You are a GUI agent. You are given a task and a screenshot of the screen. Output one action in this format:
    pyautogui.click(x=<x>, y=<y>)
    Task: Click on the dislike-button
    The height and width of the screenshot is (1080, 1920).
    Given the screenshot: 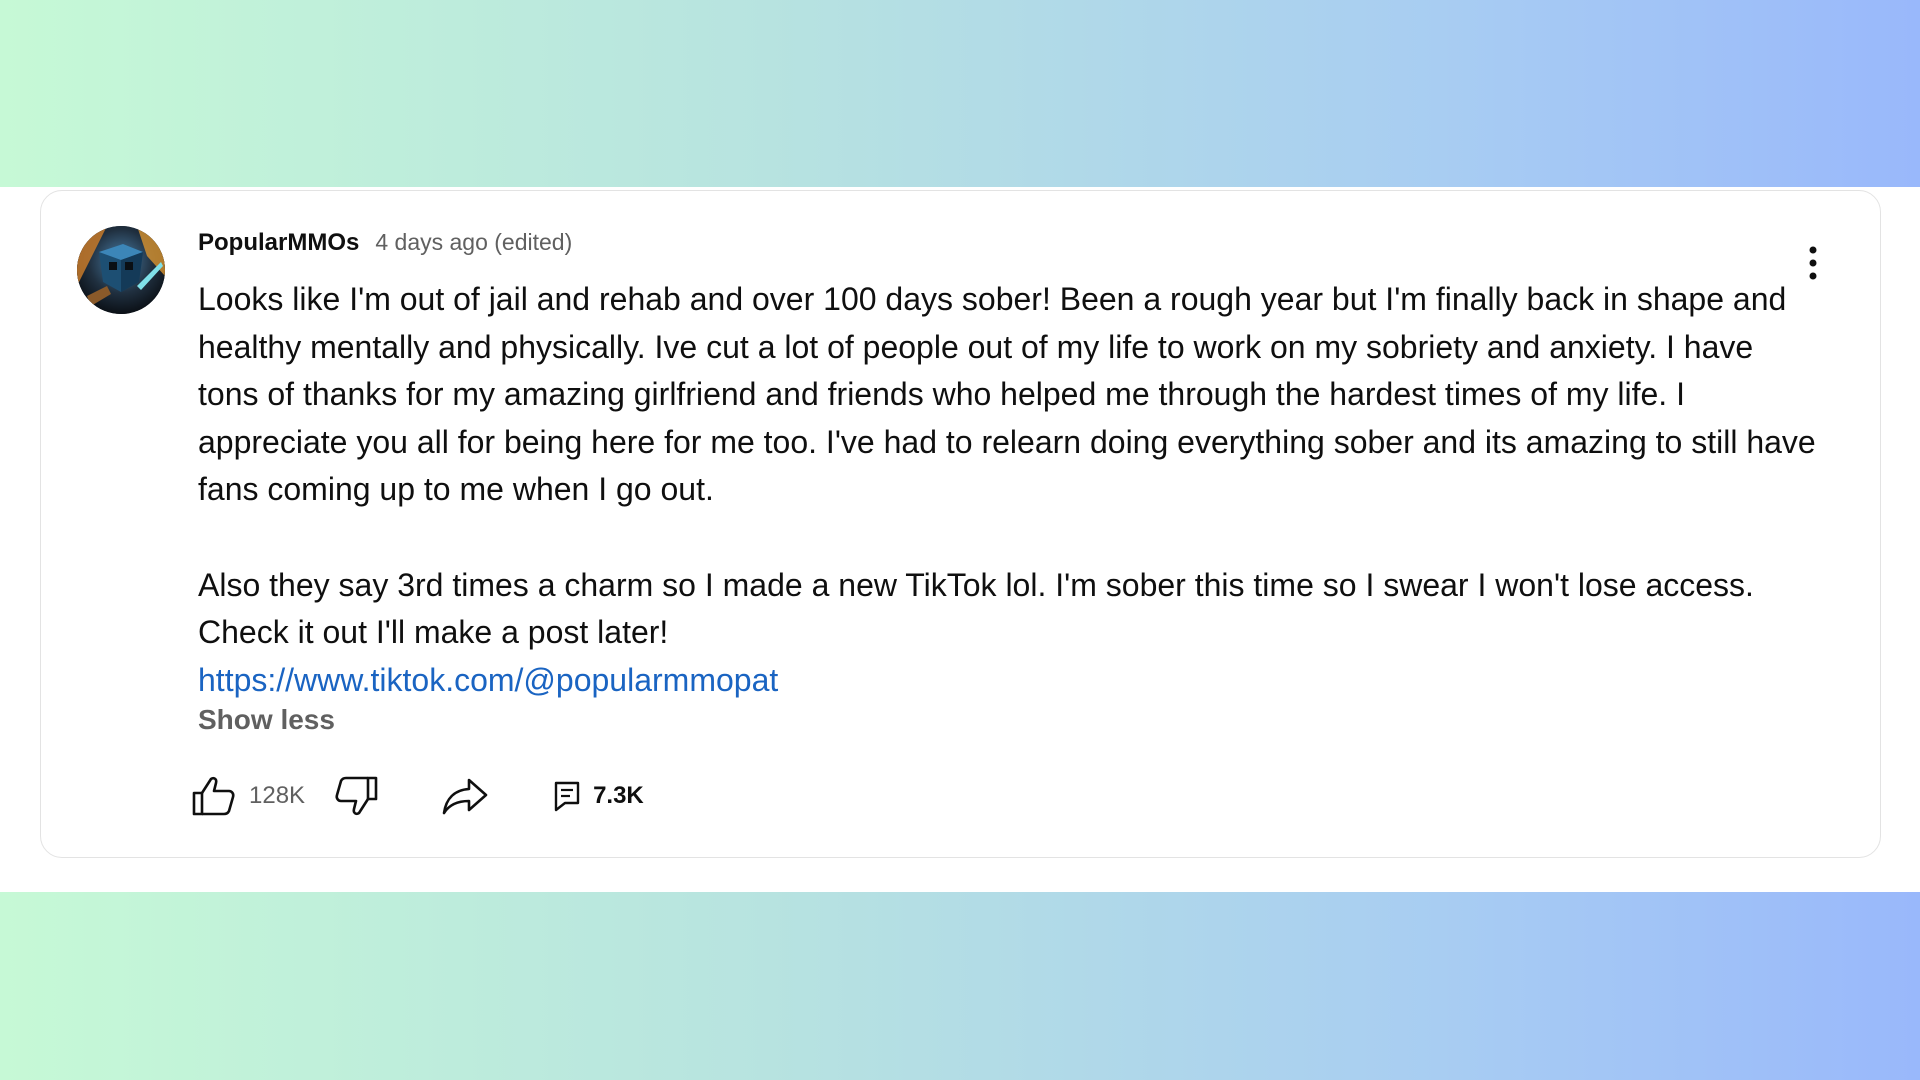 What is the action you would take?
    pyautogui.click(x=356, y=796)
    